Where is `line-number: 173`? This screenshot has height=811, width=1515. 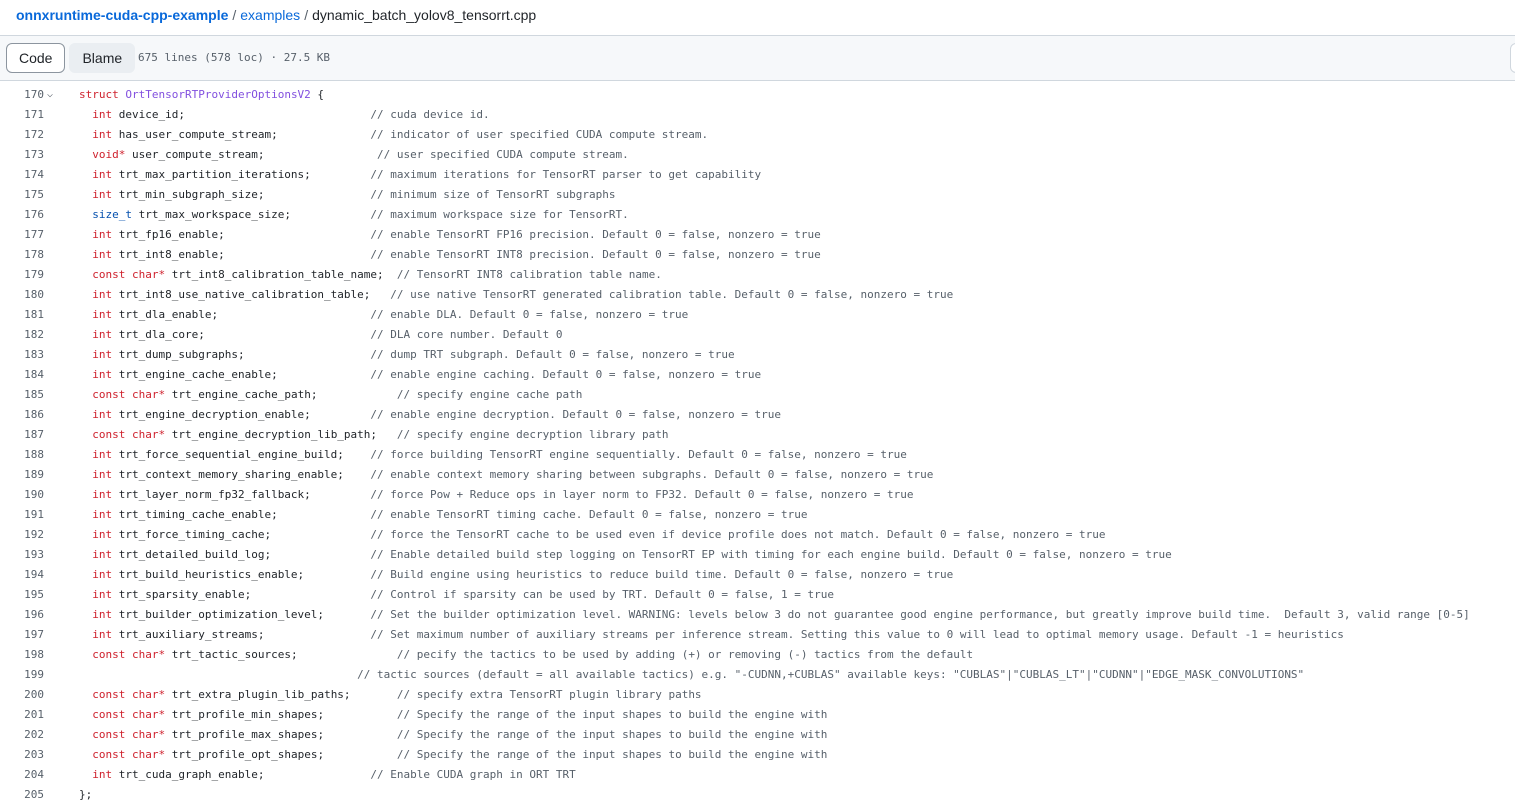
line-number: 173 is located at coordinates (22, 155).